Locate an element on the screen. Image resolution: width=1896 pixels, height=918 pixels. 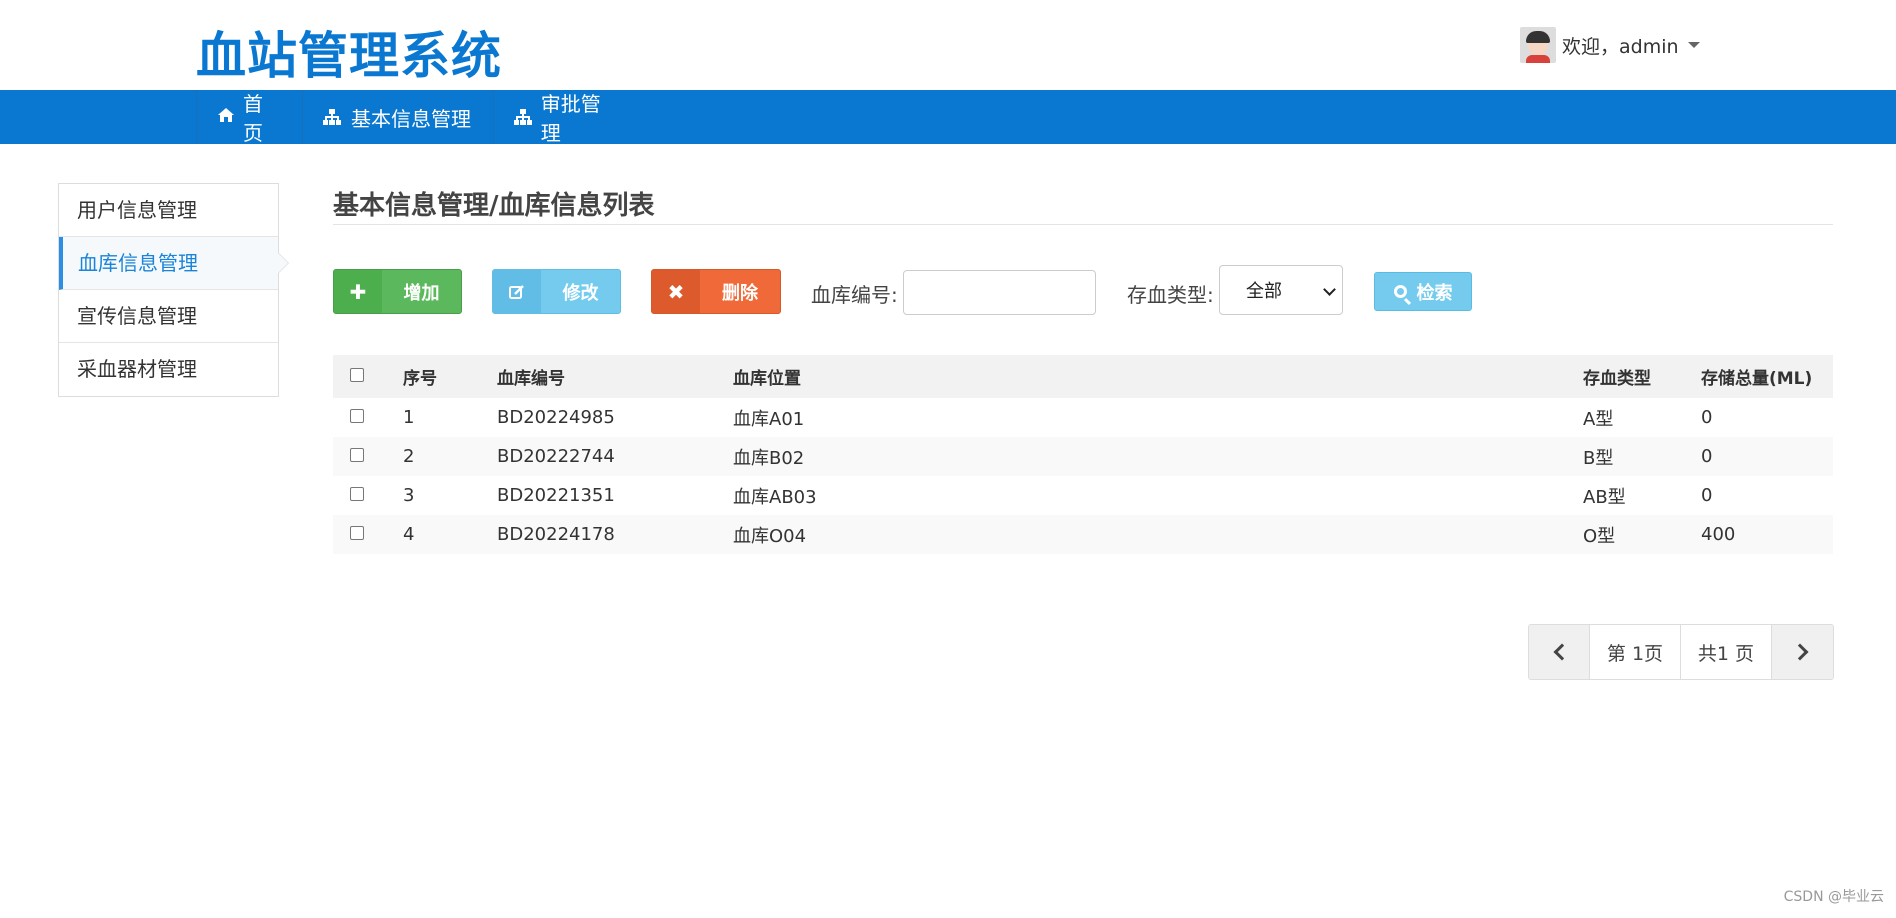
pagination: 第 1页 共1 页 is located at coordinates (1681, 652).